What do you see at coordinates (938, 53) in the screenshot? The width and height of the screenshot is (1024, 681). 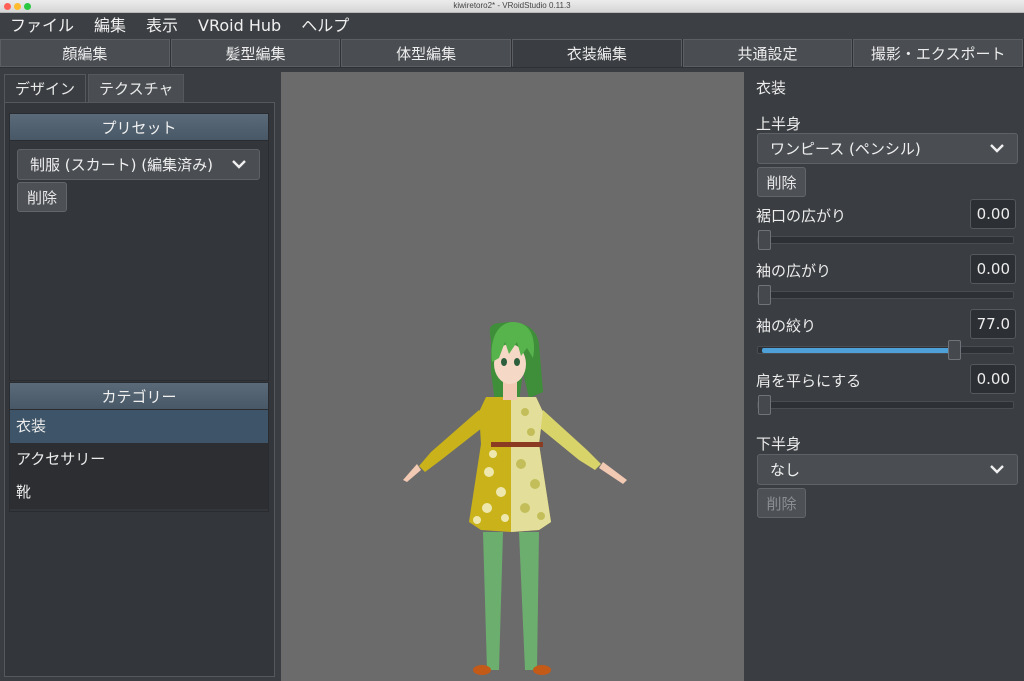 I see `tab-photo-export: 撮影・エクスポート` at bounding box center [938, 53].